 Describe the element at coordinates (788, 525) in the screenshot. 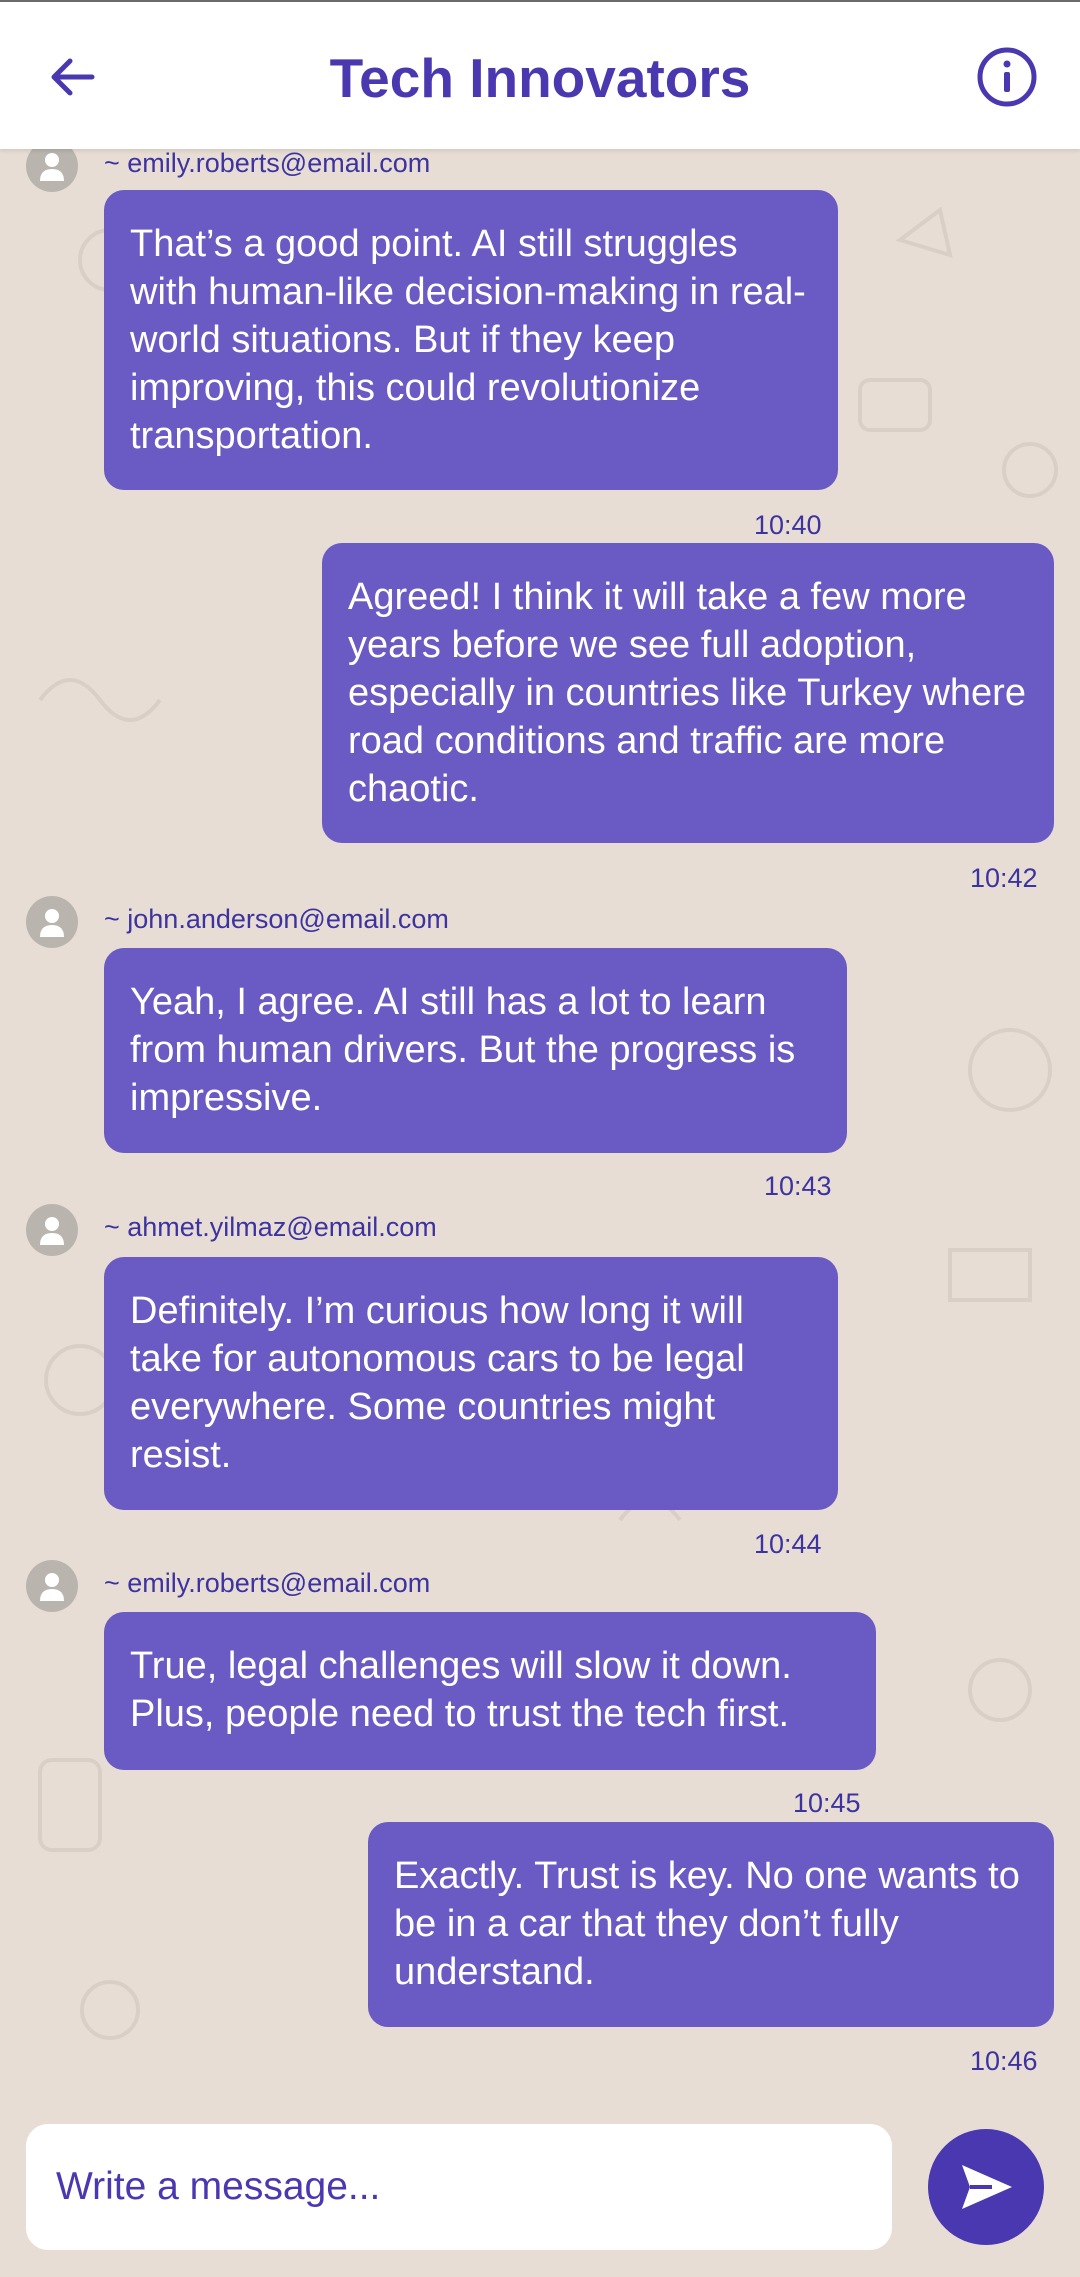

I see `message-time: 10:40` at that location.